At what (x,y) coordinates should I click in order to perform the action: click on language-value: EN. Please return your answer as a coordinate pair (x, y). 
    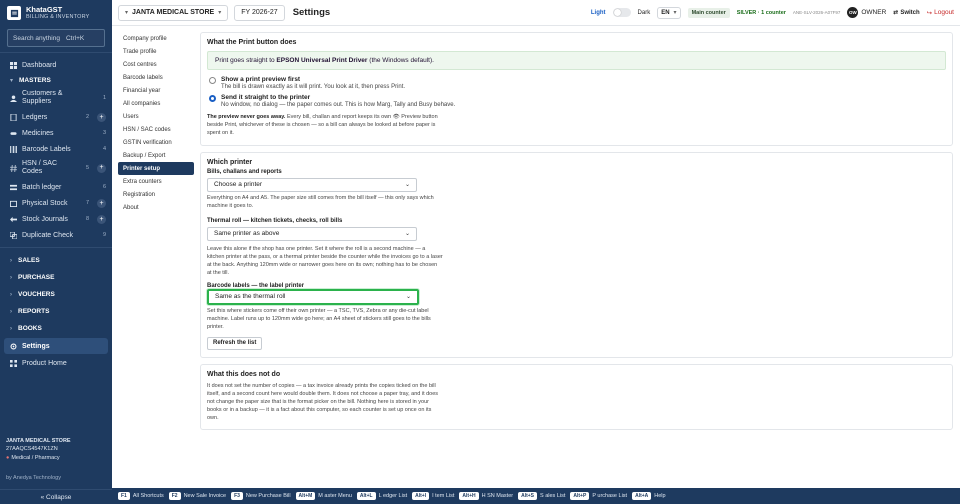
    Looking at the image, I should click on (665, 12).